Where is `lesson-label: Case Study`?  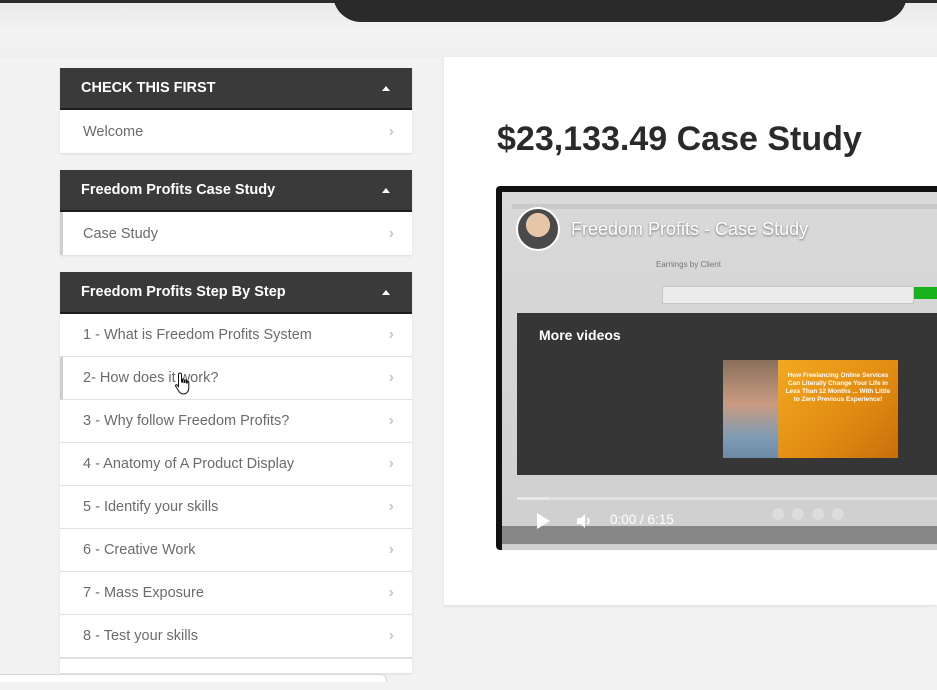 lesson-label: Case Study is located at coordinates (120, 233).